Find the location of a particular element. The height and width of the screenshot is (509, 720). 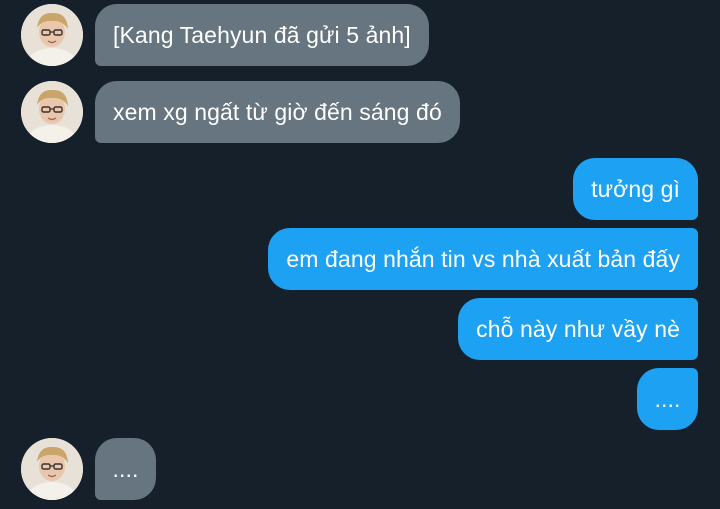

message-text: tưởng gì is located at coordinates (635, 188).